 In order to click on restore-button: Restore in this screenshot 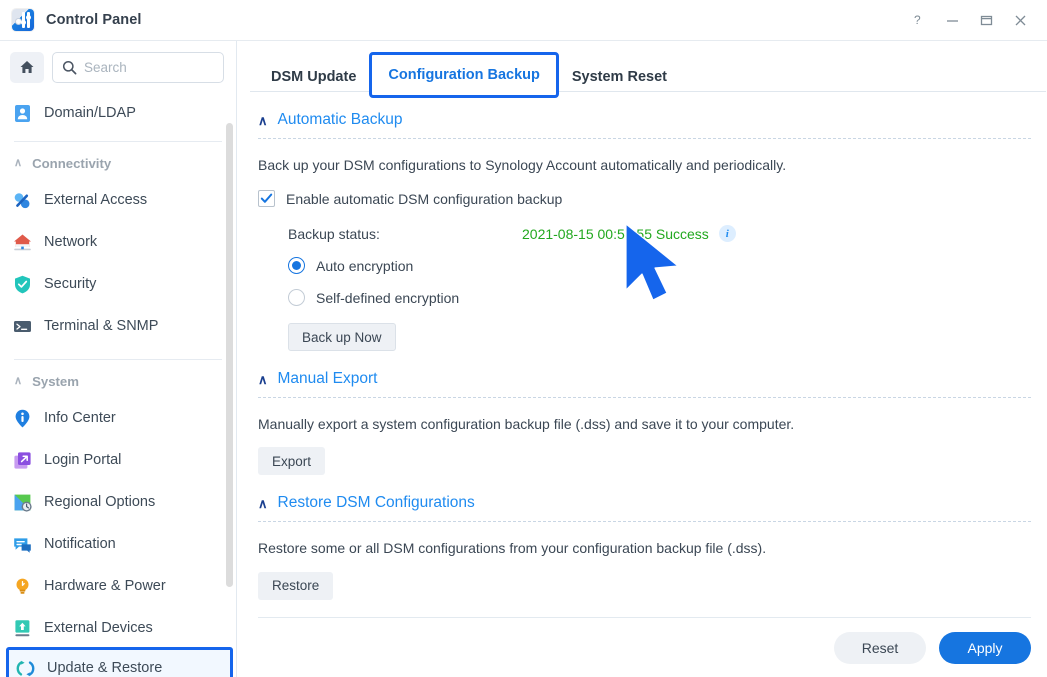, I will do `click(296, 585)`.